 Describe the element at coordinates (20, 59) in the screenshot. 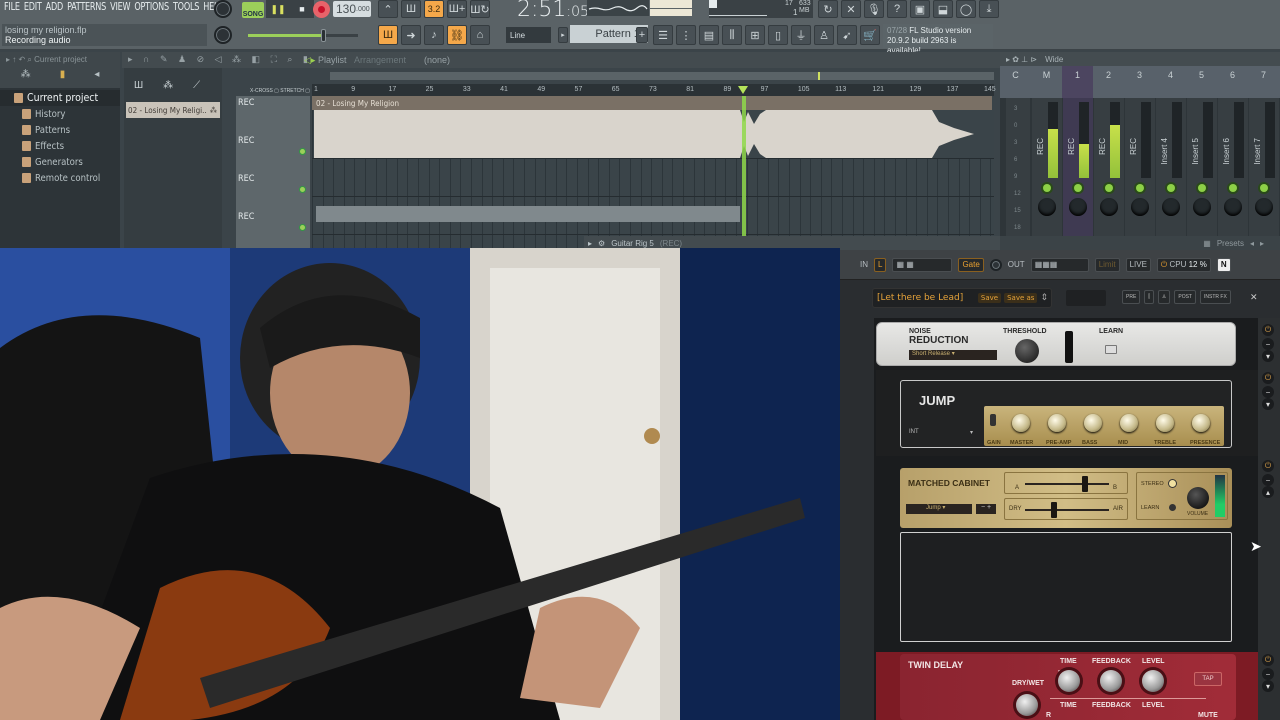

I see `browser-nav-icons: ▸ ↑ ↶ ⌕` at that location.